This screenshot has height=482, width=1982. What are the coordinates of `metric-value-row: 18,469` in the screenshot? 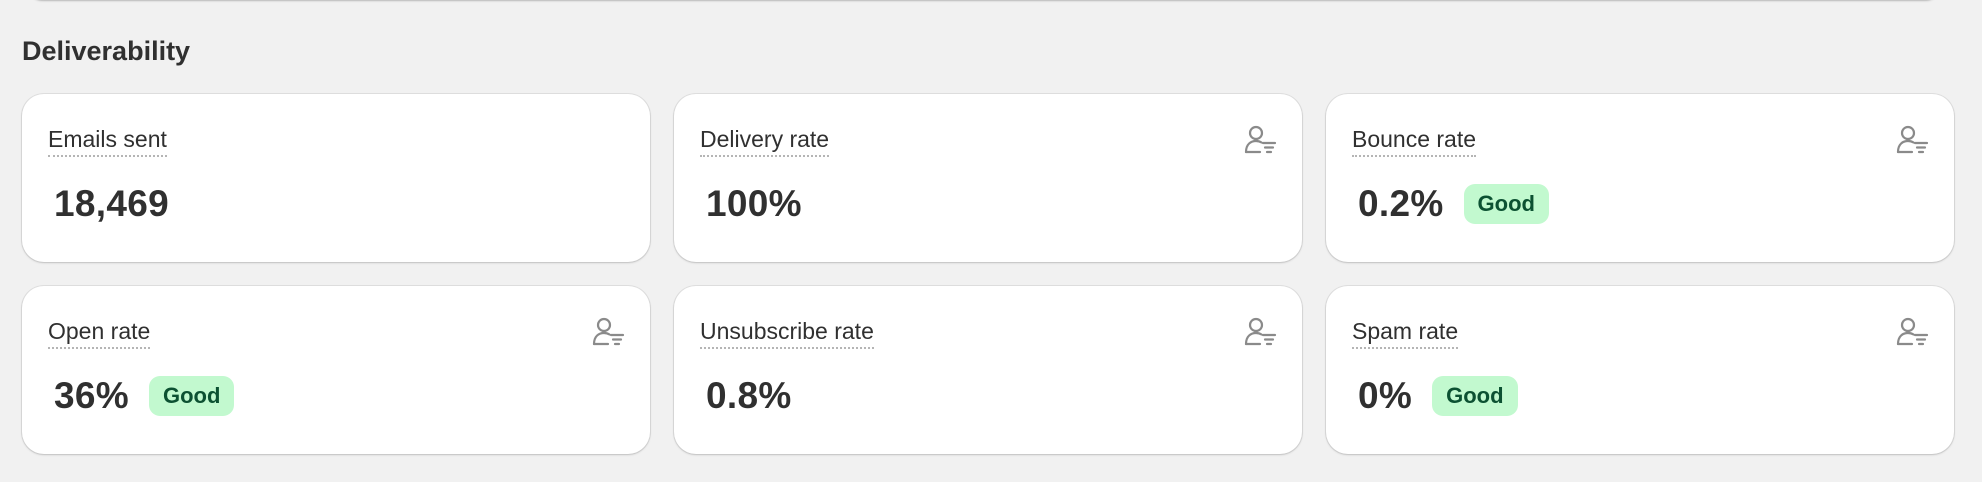 It's located at (111, 204).